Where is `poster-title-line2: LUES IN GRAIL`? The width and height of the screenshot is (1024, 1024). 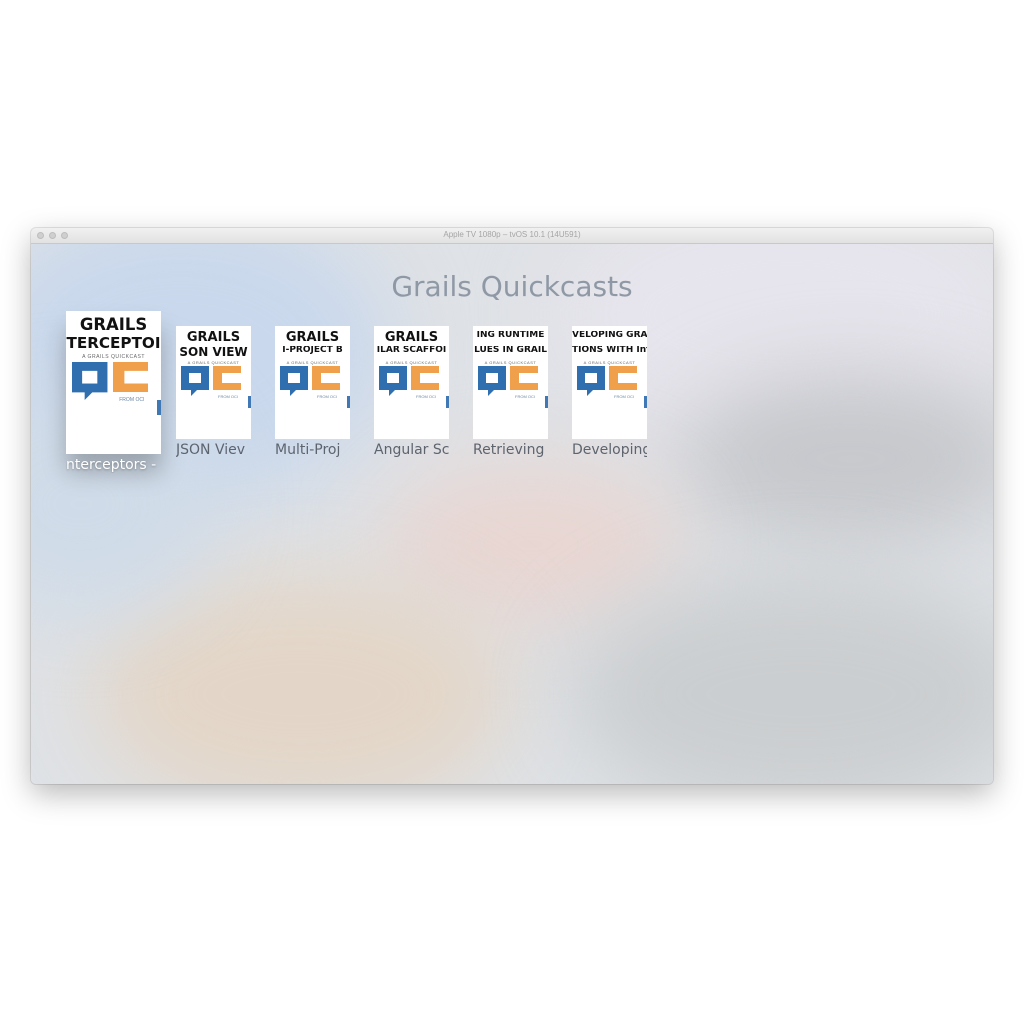
poster-title-line2: LUES IN GRAIL is located at coordinates (510, 350).